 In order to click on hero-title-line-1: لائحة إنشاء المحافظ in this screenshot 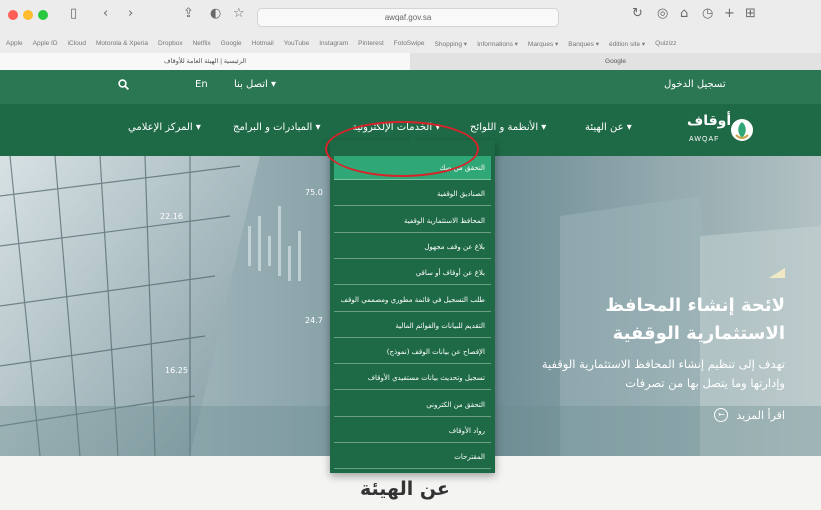, I will do `click(695, 305)`.